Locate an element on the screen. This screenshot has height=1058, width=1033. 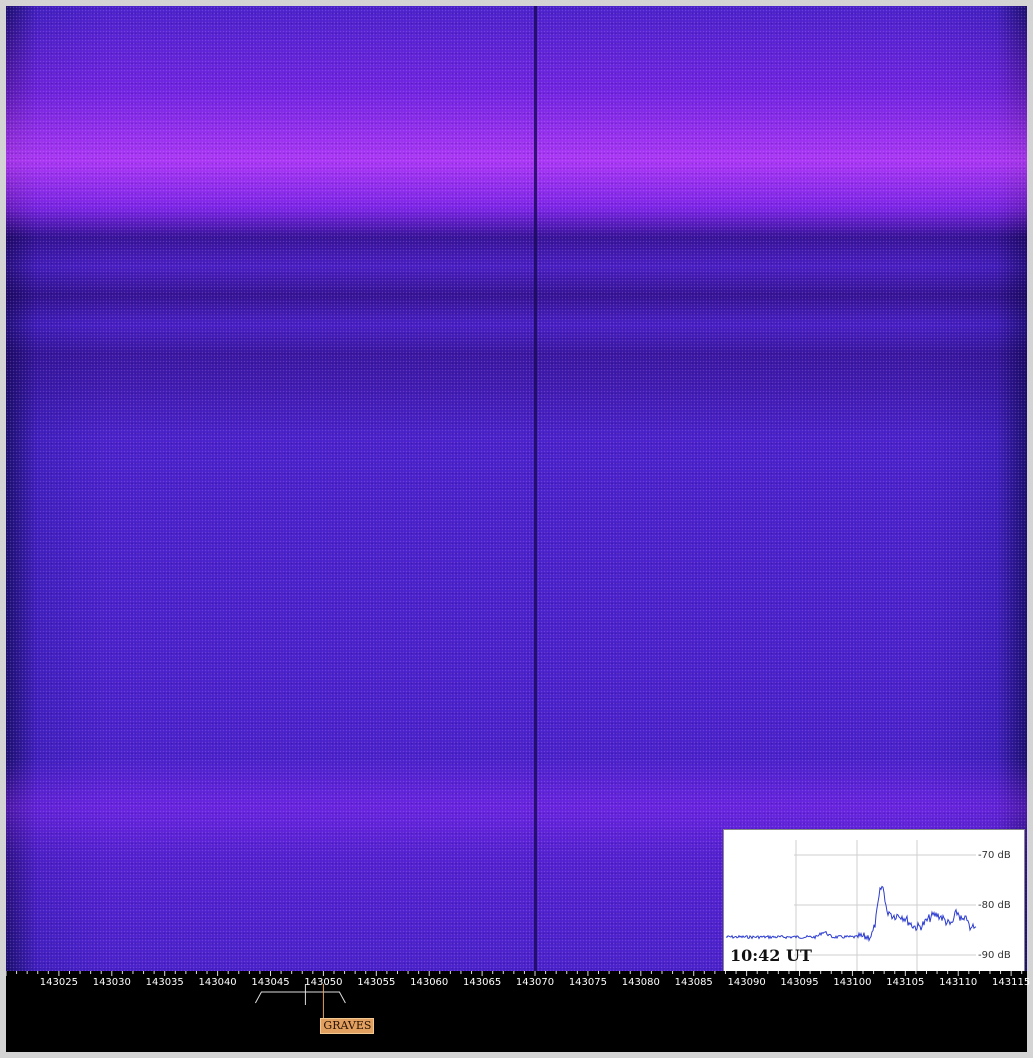
spectrum-inset-panel: -70 dB -80 dB -90 dB 10:42 UT is located at coordinates (874, 900).